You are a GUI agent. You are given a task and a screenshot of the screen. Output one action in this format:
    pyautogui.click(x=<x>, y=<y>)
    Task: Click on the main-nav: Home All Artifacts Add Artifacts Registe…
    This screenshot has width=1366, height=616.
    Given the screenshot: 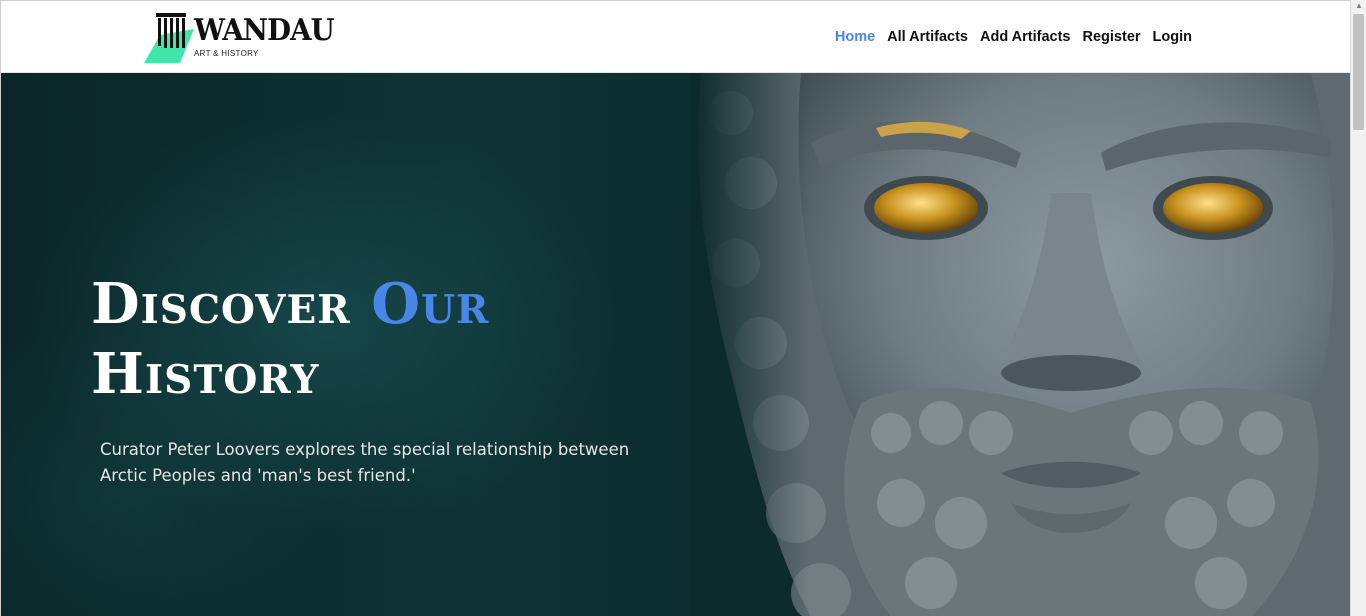 What is the action you would take?
    pyautogui.click(x=1013, y=37)
    